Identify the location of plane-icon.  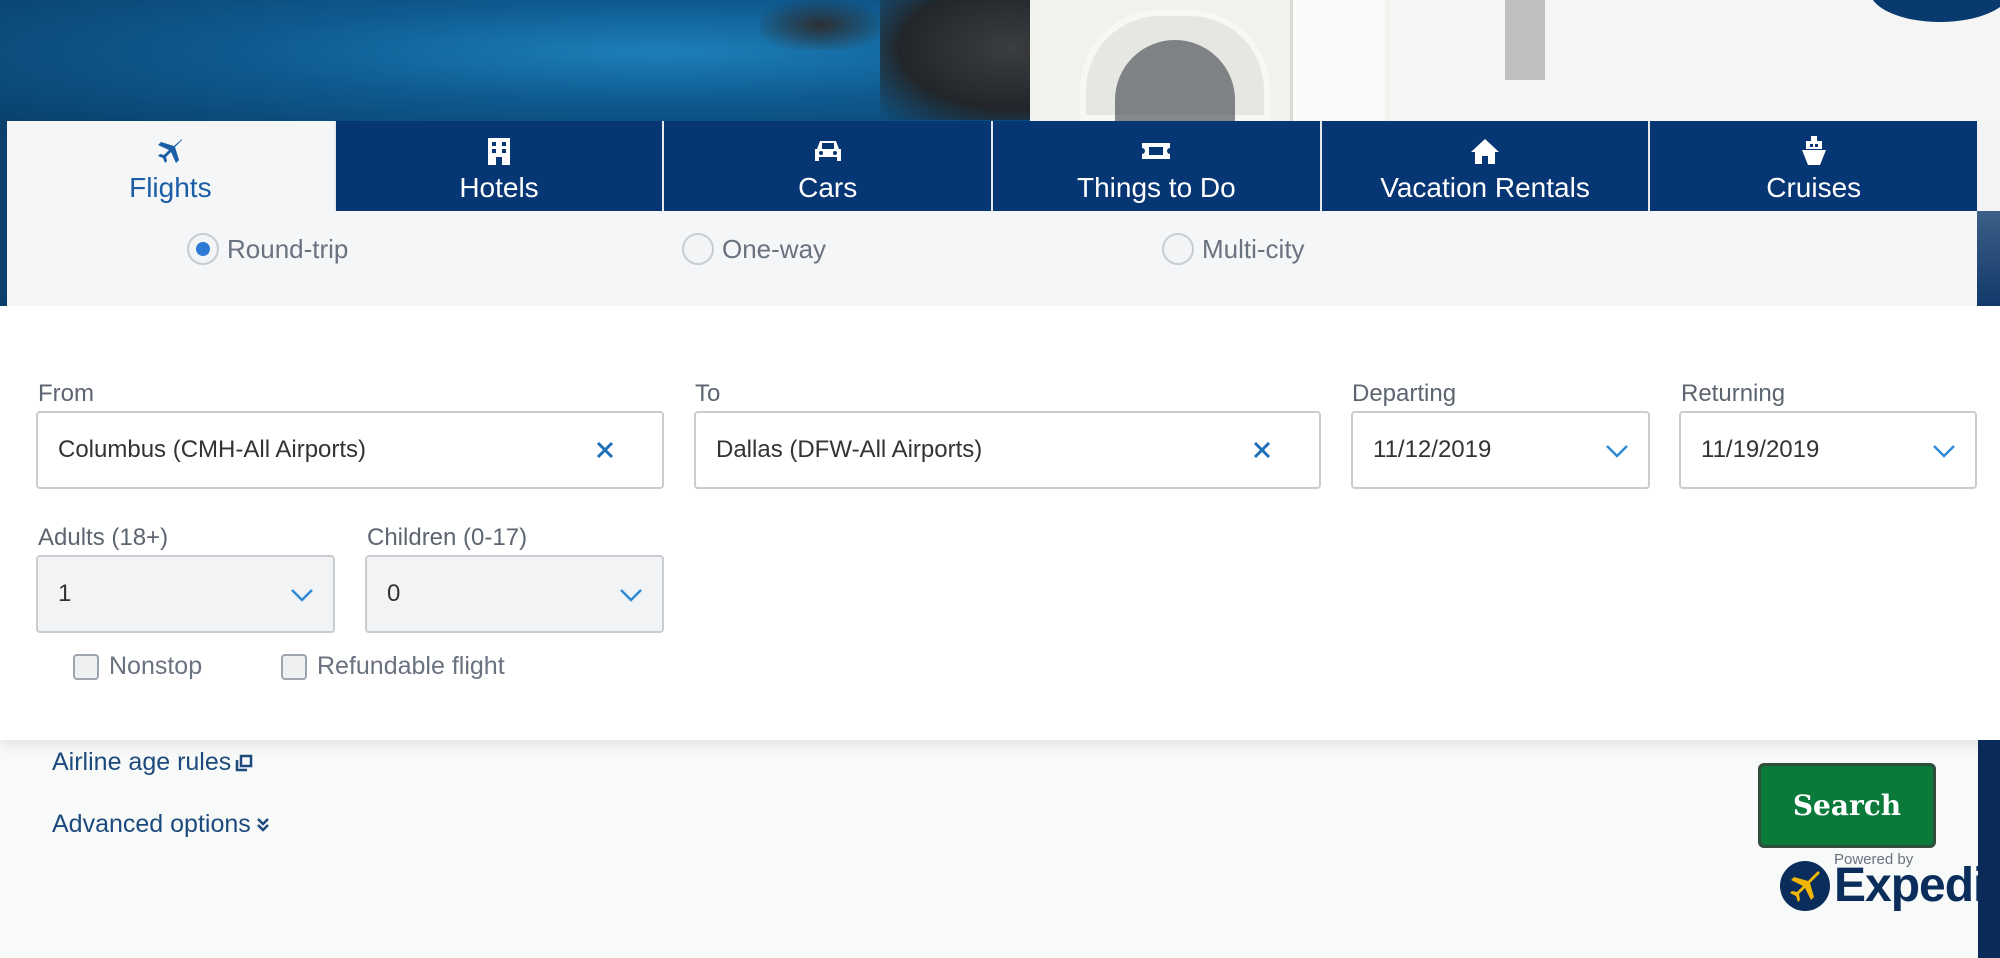
(170, 151).